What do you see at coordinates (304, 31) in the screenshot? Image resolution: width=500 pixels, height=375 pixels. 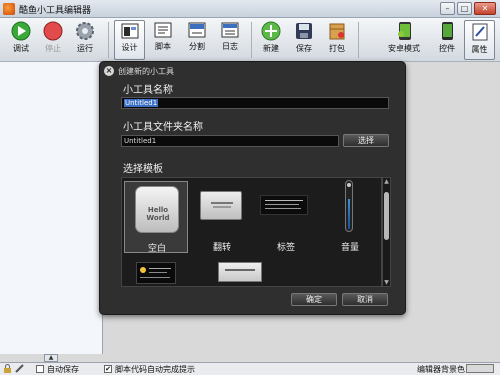 I see `save-icon` at bounding box center [304, 31].